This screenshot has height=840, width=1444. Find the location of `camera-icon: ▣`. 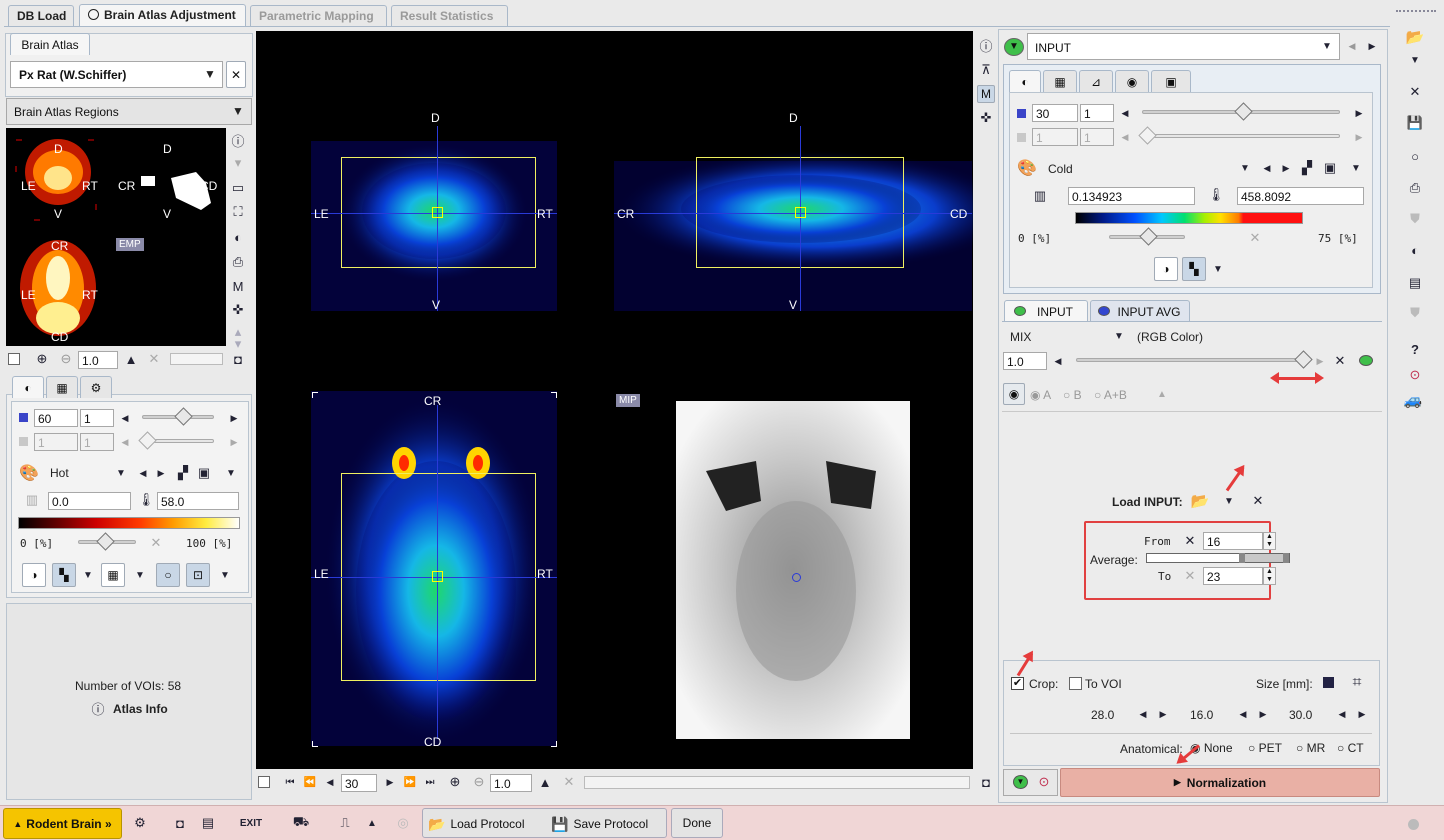

camera-icon: ▣ is located at coordinates (204, 473).